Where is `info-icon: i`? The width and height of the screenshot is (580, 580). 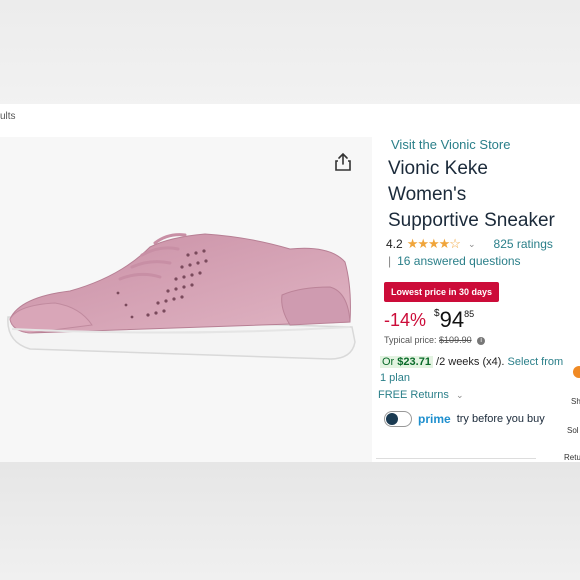 info-icon: i is located at coordinates (481, 340).